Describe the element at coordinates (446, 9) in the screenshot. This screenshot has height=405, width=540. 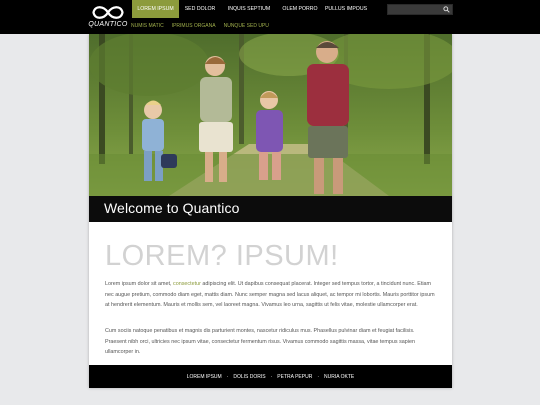
I see `search-icon` at that location.